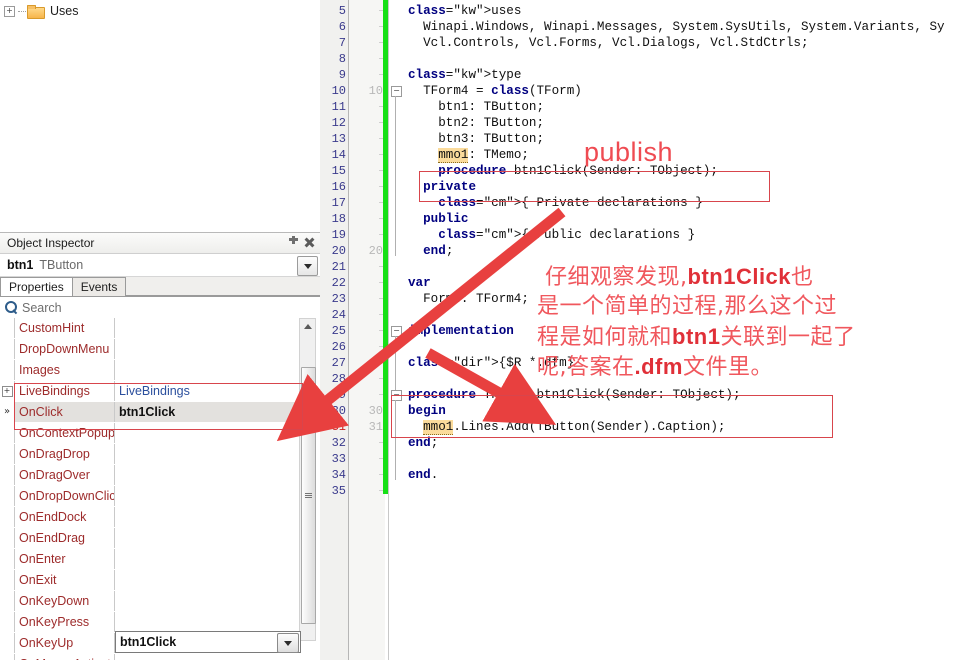  Describe the element at coordinates (160, 265) in the screenshot. I see `object-selector: btn1 TButton` at that location.